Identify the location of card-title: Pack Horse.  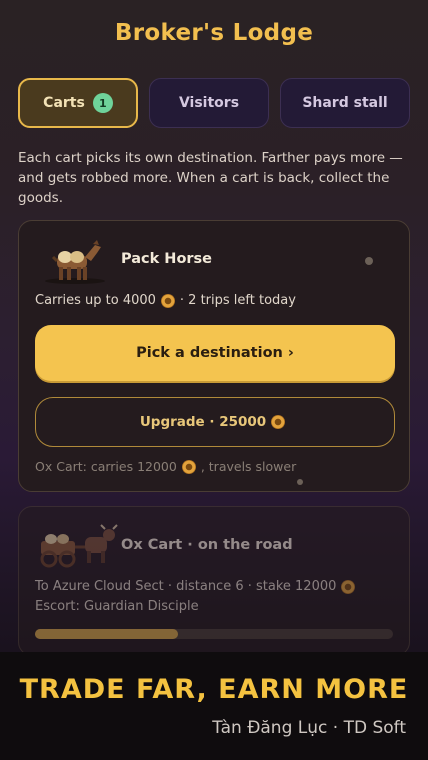
(167, 259).